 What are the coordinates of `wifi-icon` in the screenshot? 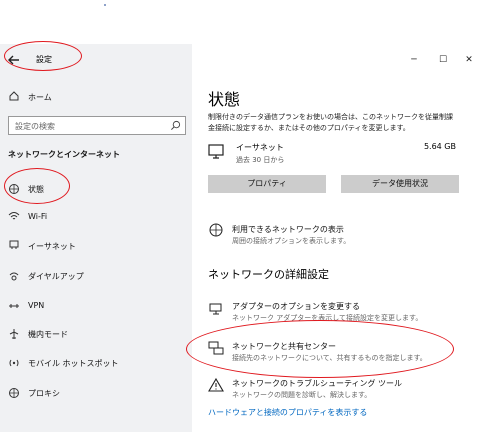 It's located at (14, 216).